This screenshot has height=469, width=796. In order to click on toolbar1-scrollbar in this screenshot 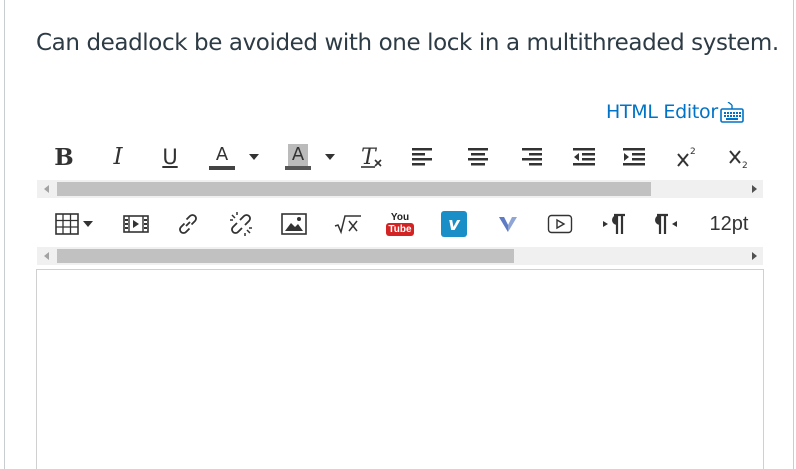, I will do `click(400, 189)`.